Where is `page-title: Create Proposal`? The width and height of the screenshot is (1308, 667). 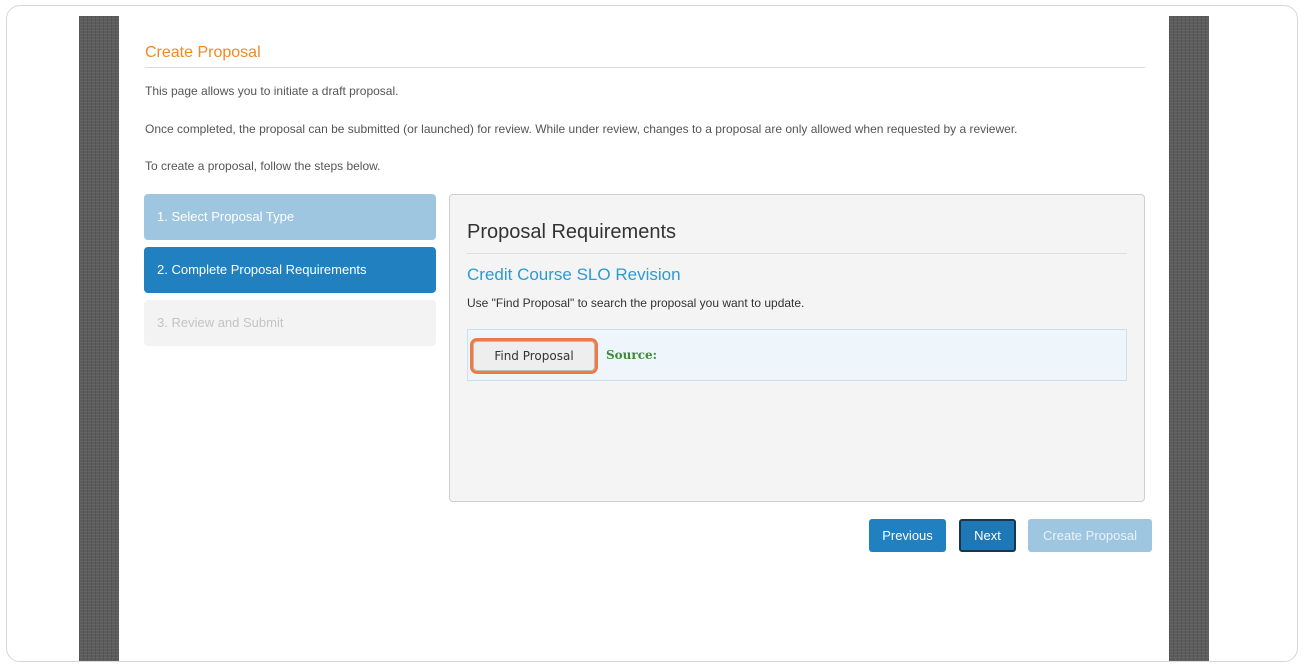 page-title: Create Proposal is located at coordinates (203, 52).